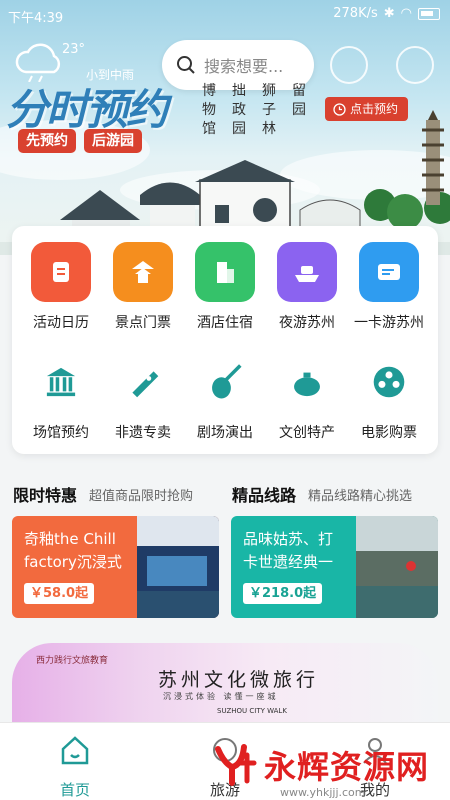 The width and height of the screenshot is (450, 800). Describe the element at coordinates (225, 15) in the screenshot. I see `status-bar: 下午4:39 278K/s ✱ ◠` at that location.